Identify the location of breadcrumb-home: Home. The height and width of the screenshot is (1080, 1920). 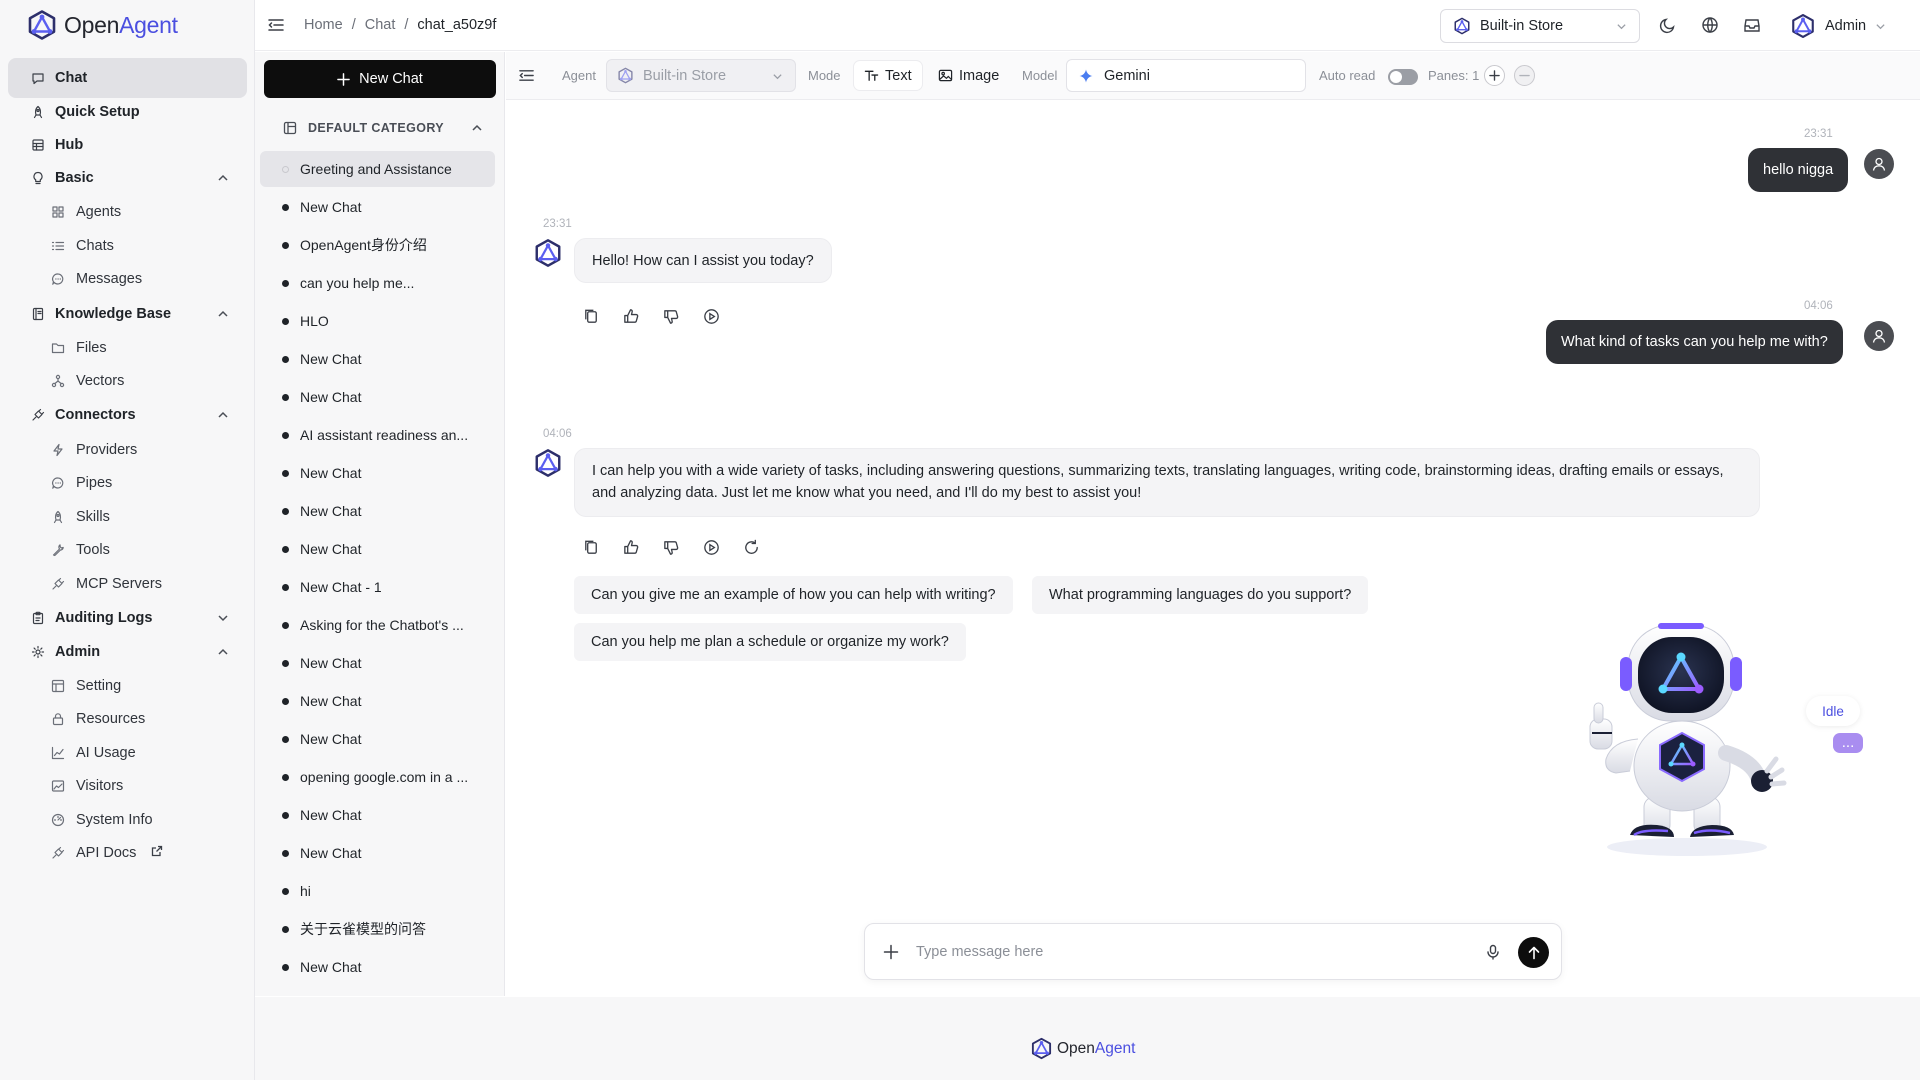
(323, 25).